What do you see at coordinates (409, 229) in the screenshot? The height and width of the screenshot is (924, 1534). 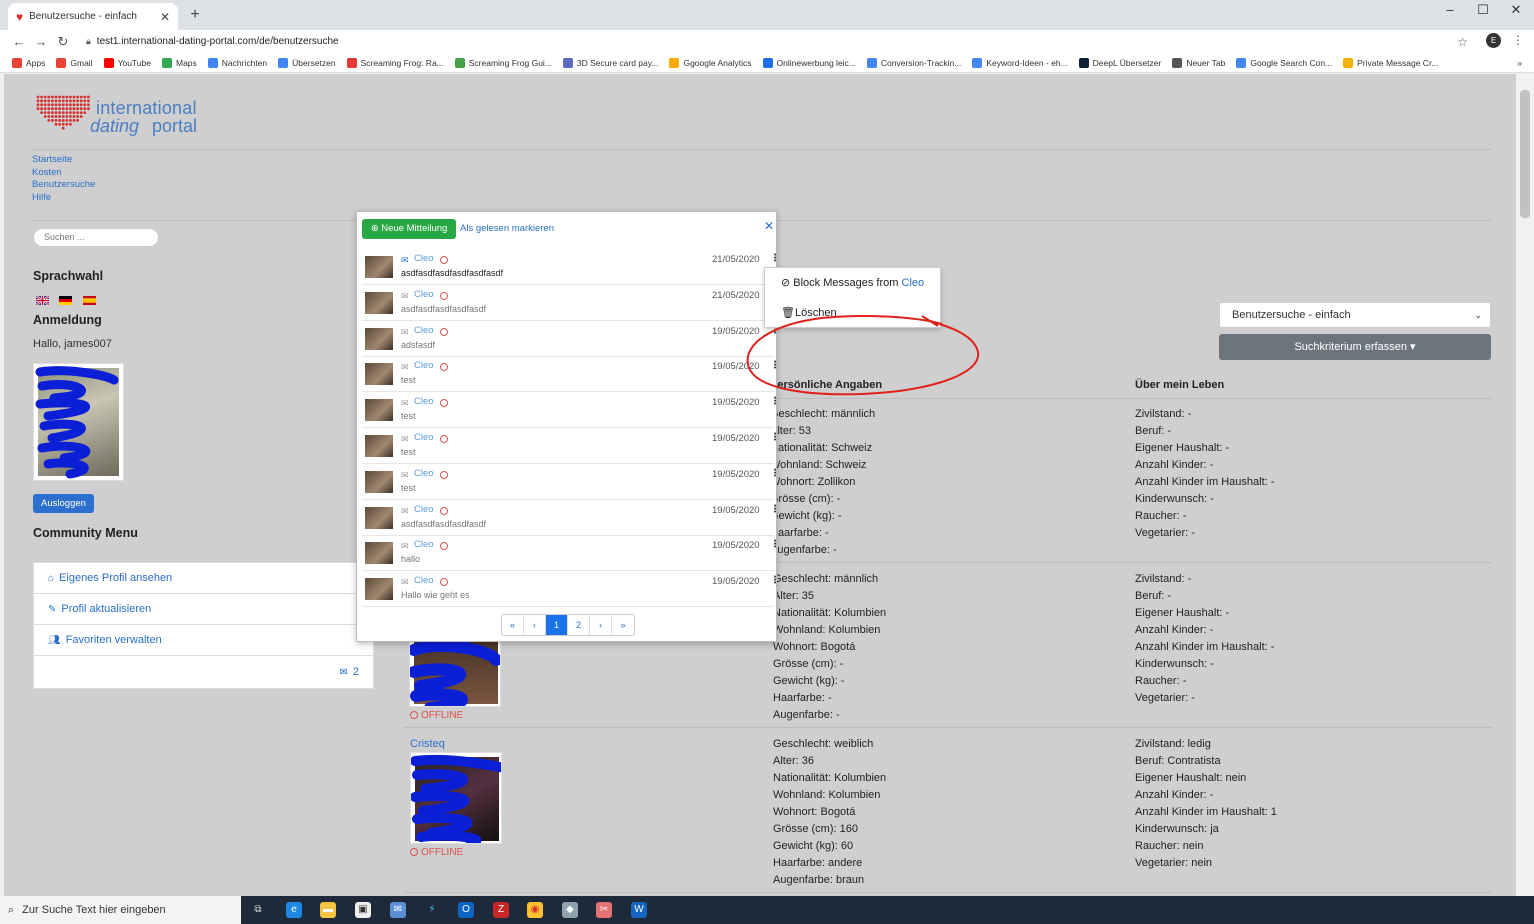 I see `new-message-button: ⊕ Neue Mitteilung` at bounding box center [409, 229].